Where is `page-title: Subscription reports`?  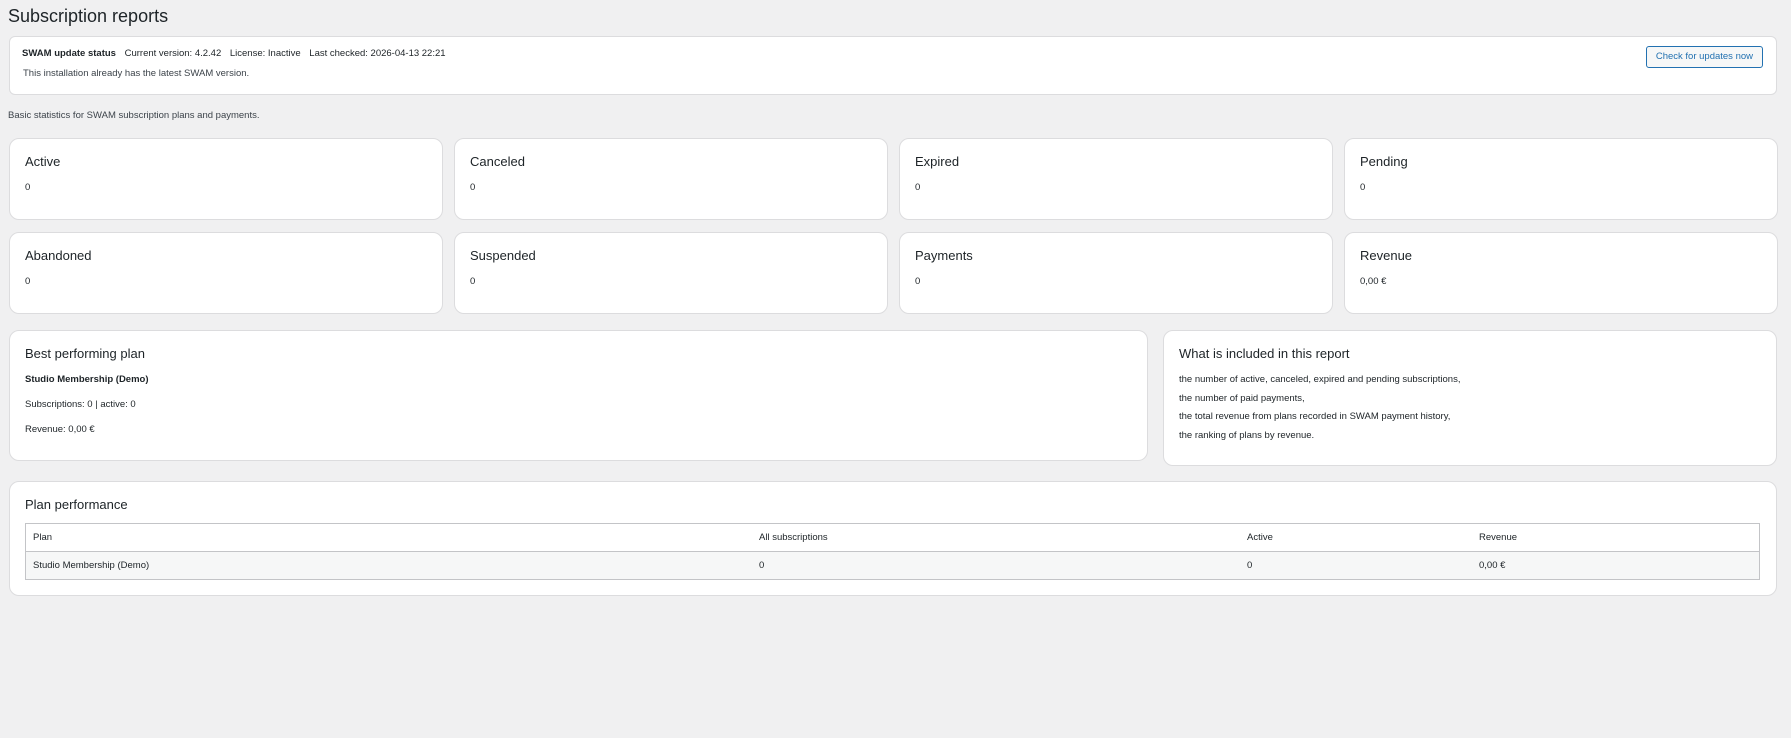 page-title: Subscription reports is located at coordinates (88, 16).